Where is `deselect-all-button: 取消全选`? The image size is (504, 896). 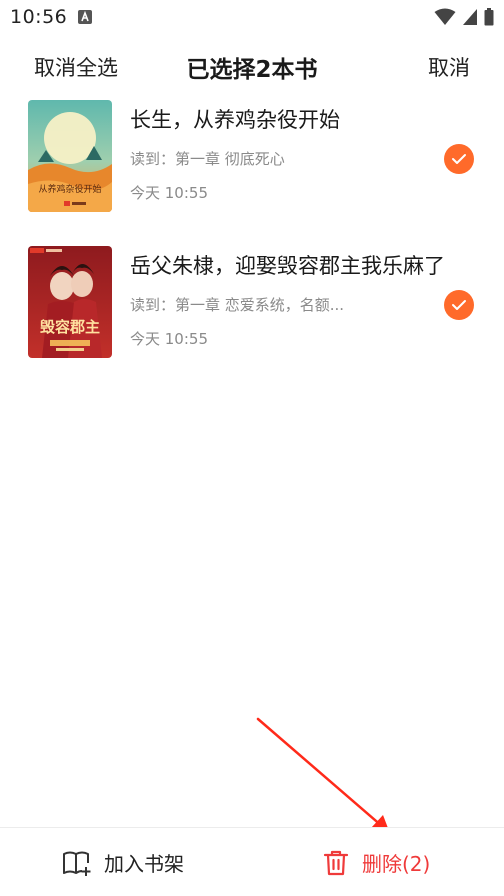
deselect-all-button: 取消全选 is located at coordinates (76, 67).